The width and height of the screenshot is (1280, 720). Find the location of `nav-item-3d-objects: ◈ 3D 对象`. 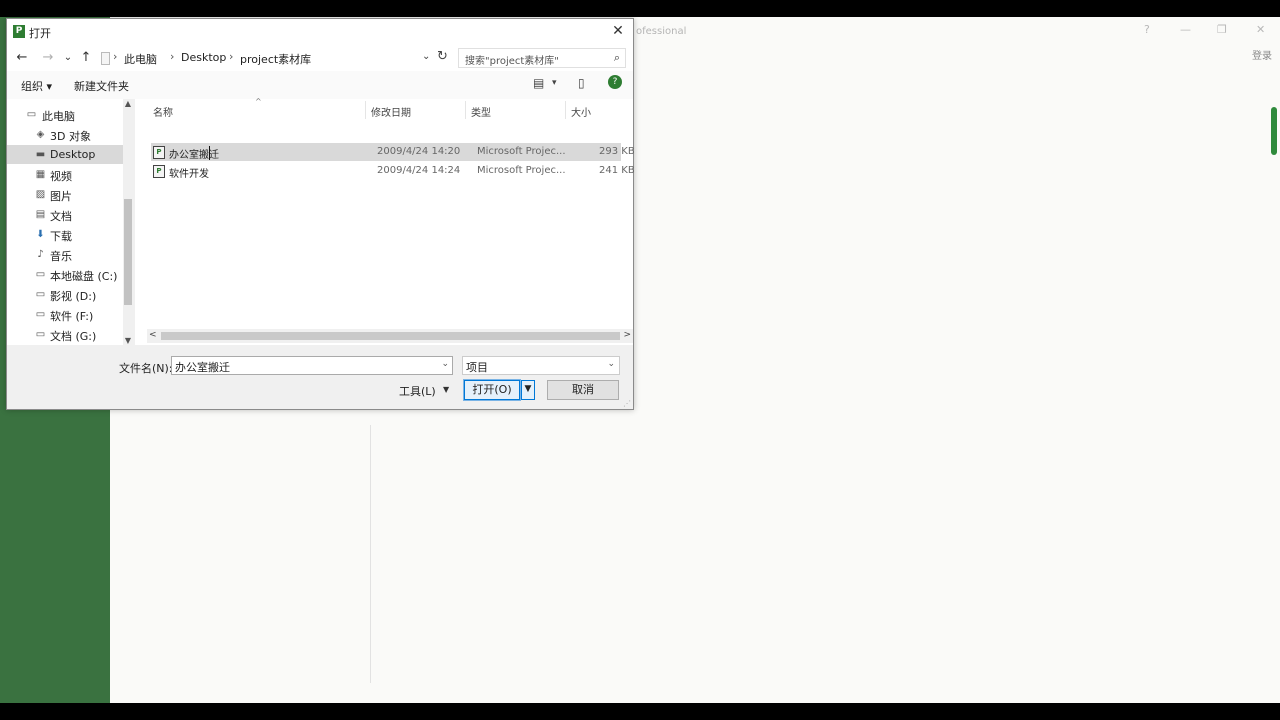

nav-item-3d-objects: ◈ 3D 对象 is located at coordinates (66, 134).